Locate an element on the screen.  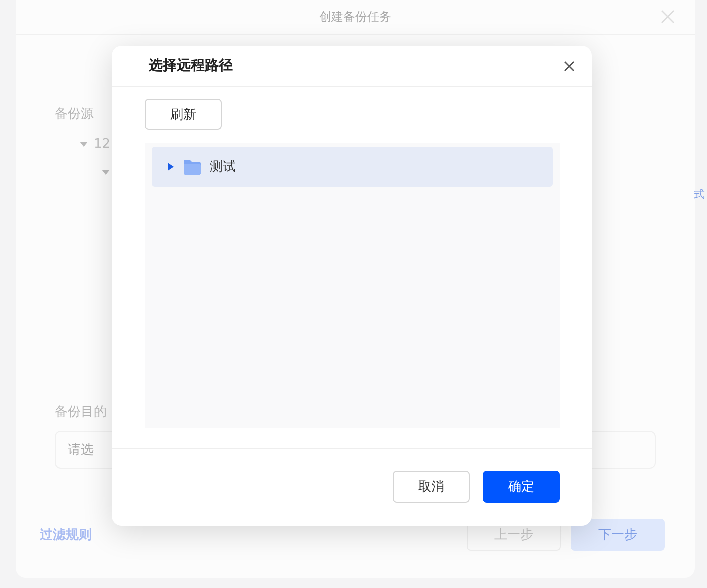
folder-icon is located at coordinates (192, 167).